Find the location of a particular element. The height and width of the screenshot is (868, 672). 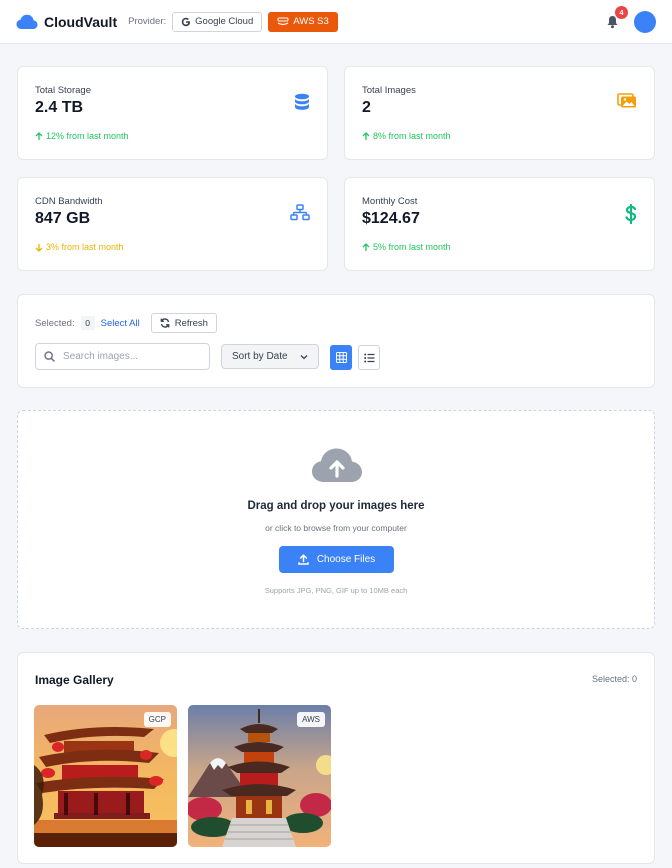

search-icon is located at coordinates (49, 356).